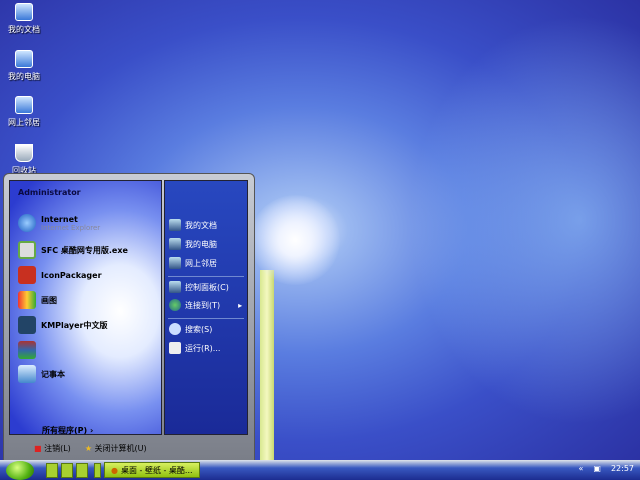  I want to click on desktop-icon-label: 网上邻居, so click(24, 122).